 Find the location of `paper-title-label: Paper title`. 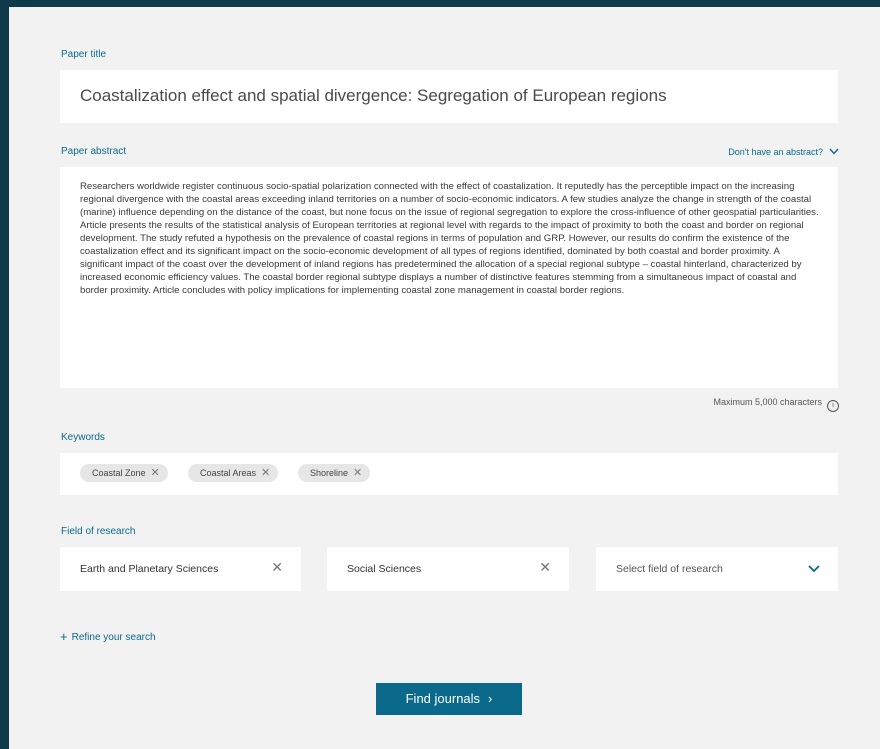

paper-title-label: Paper title is located at coordinates (84, 54).